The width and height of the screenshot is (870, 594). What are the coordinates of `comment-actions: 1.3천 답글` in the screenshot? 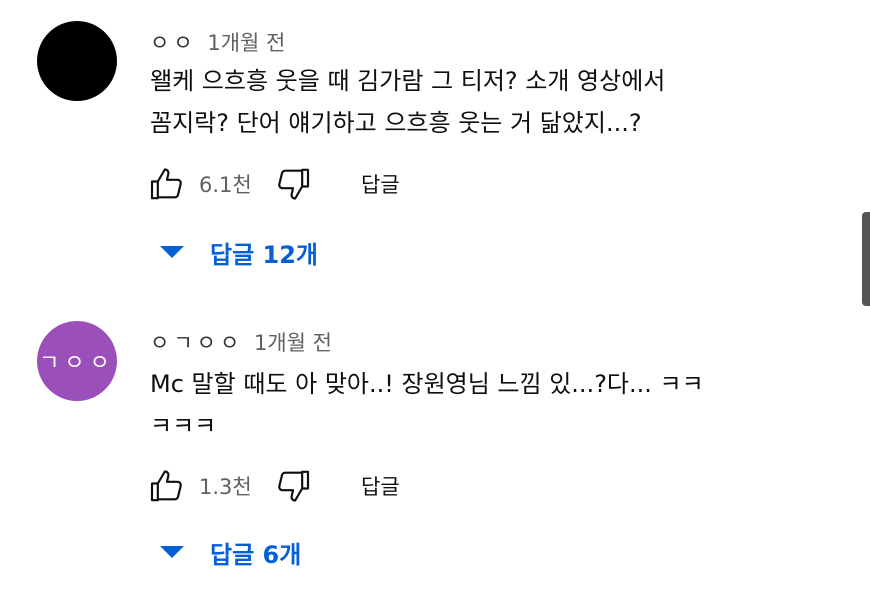 It's located at (272, 486).